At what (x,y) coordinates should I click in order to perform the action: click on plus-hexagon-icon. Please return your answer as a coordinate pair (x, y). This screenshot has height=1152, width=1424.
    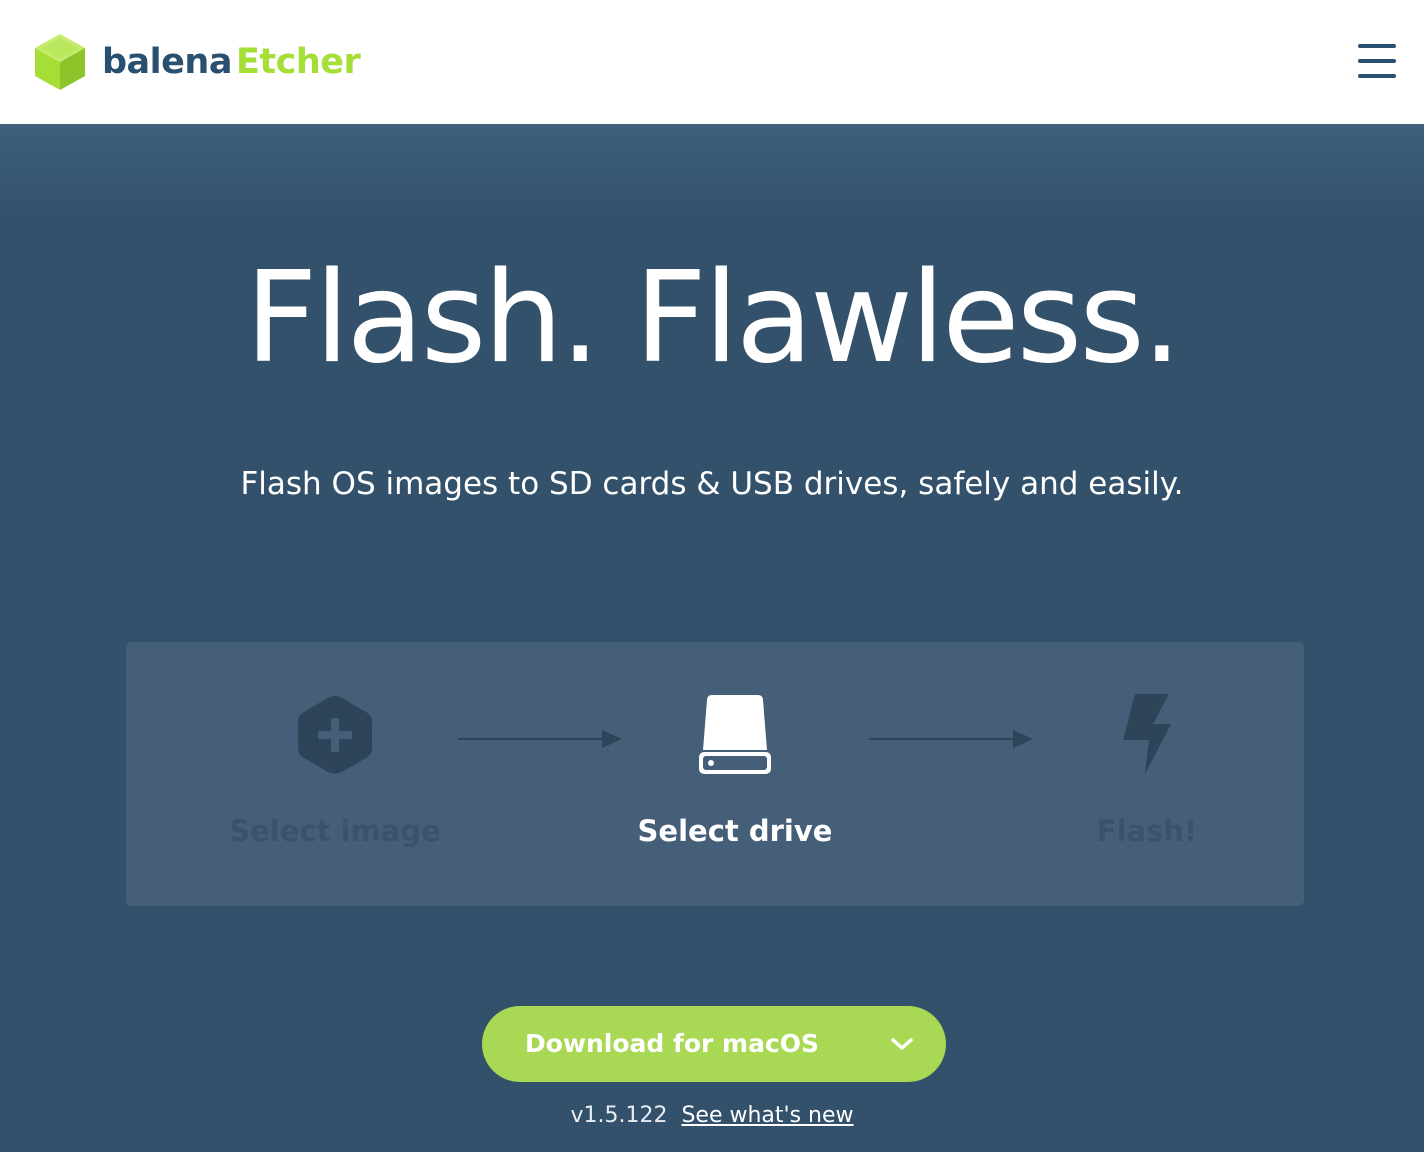
    Looking at the image, I should click on (335, 735).